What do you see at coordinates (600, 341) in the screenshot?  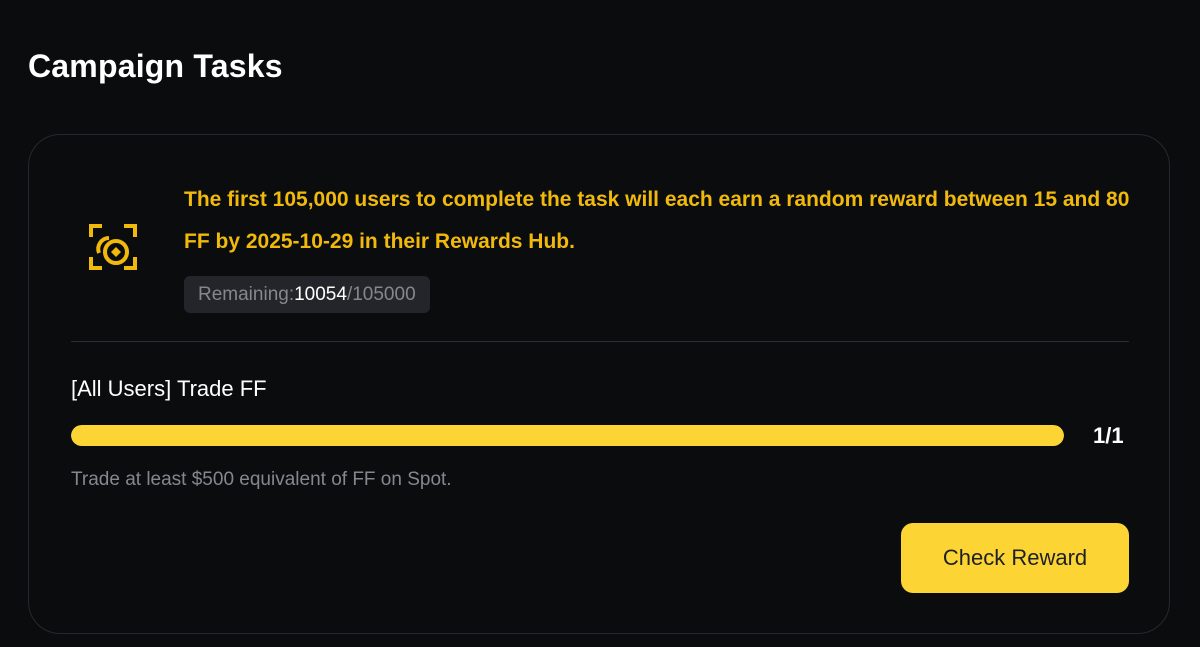 I see `divider` at bounding box center [600, 341].